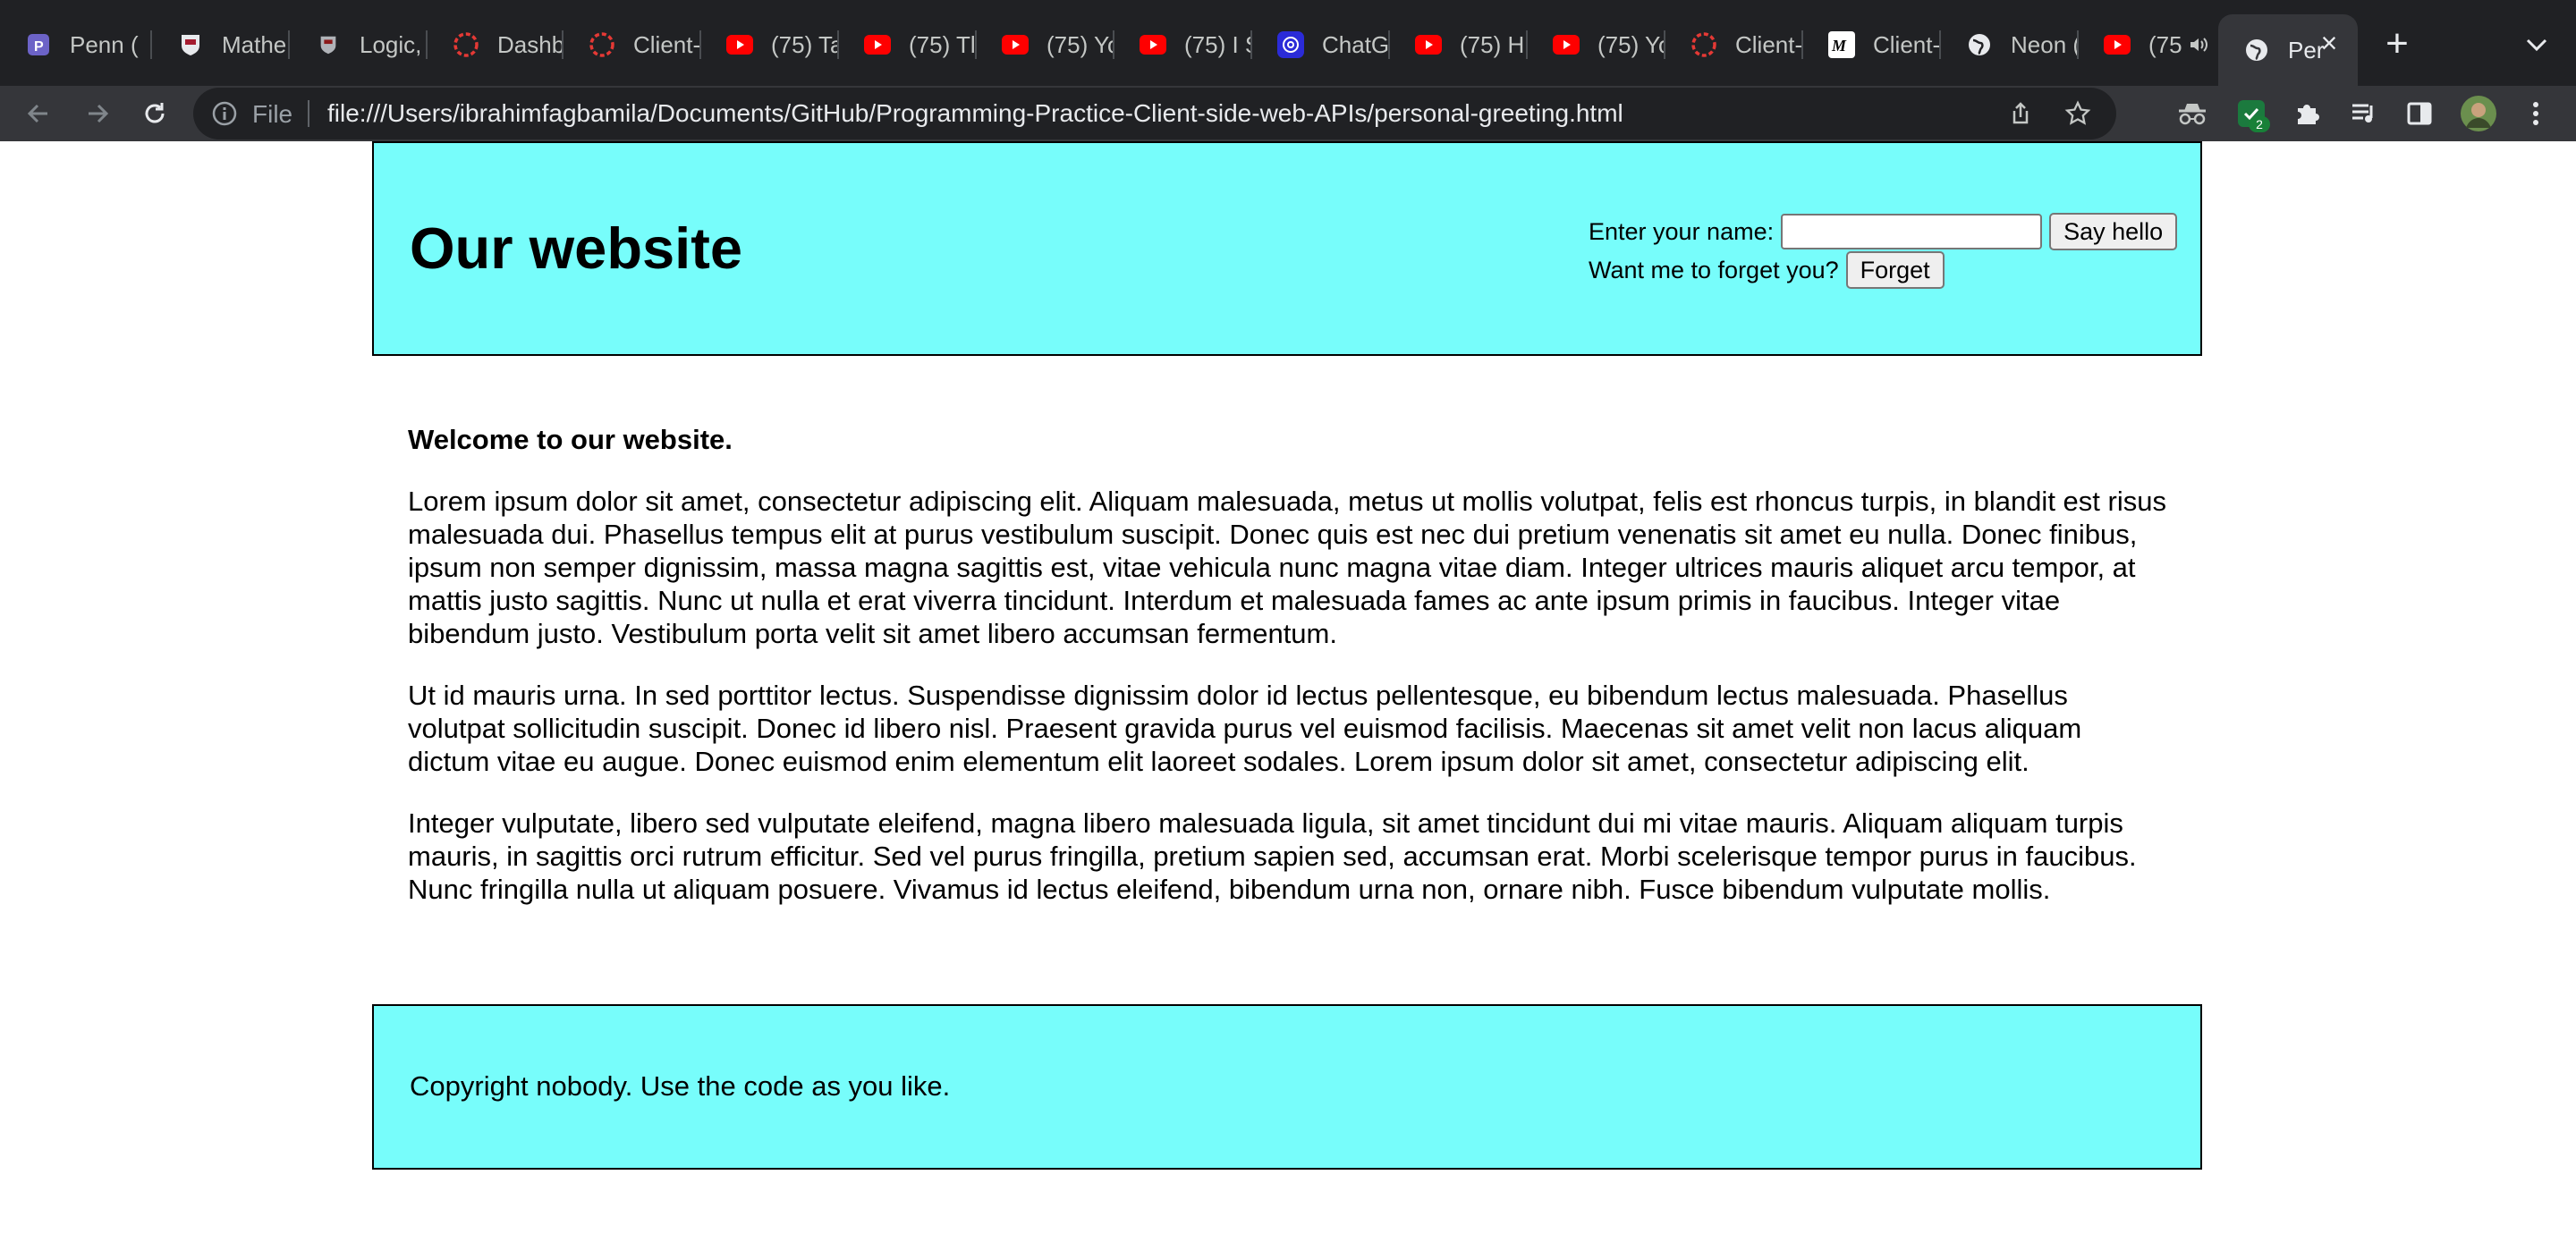 This screenshot has height=1234, width=2576. I want to click on incognito-extension-icon, so click(2192, 114).